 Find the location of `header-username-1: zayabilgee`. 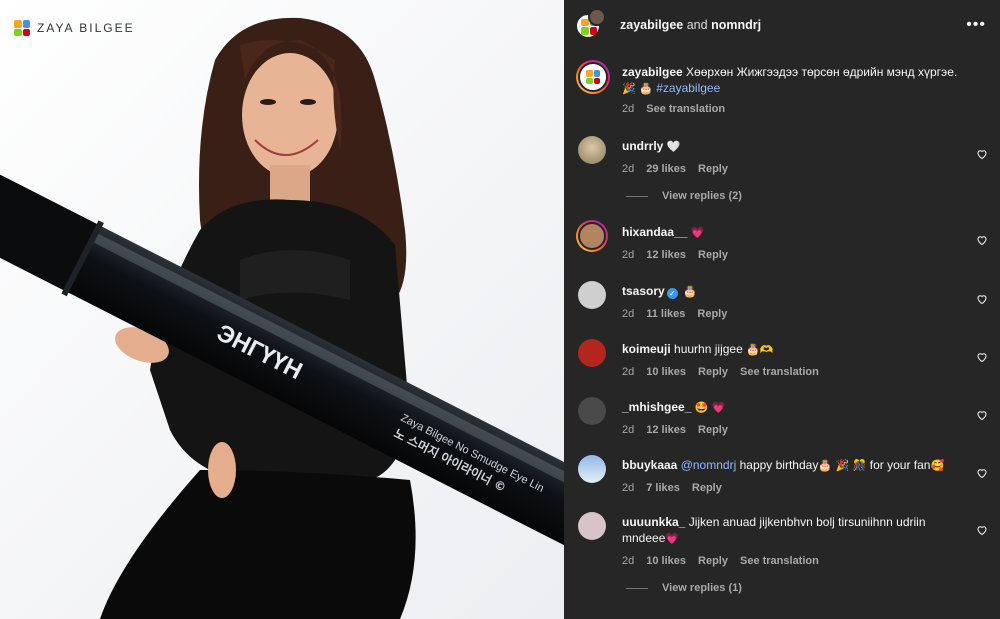

header-username-1: zayabilgee is located at coordinates (651, 25).